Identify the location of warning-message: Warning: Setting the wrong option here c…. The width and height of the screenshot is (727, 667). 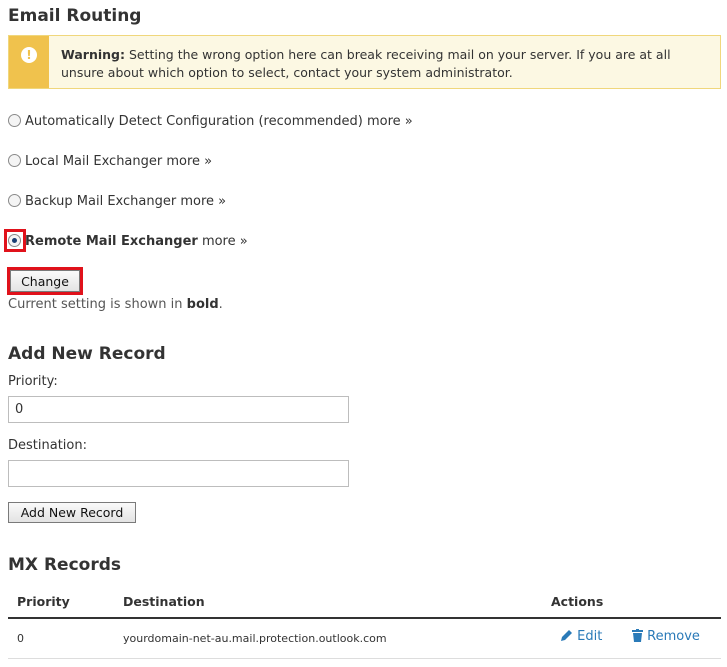
(388, 64).